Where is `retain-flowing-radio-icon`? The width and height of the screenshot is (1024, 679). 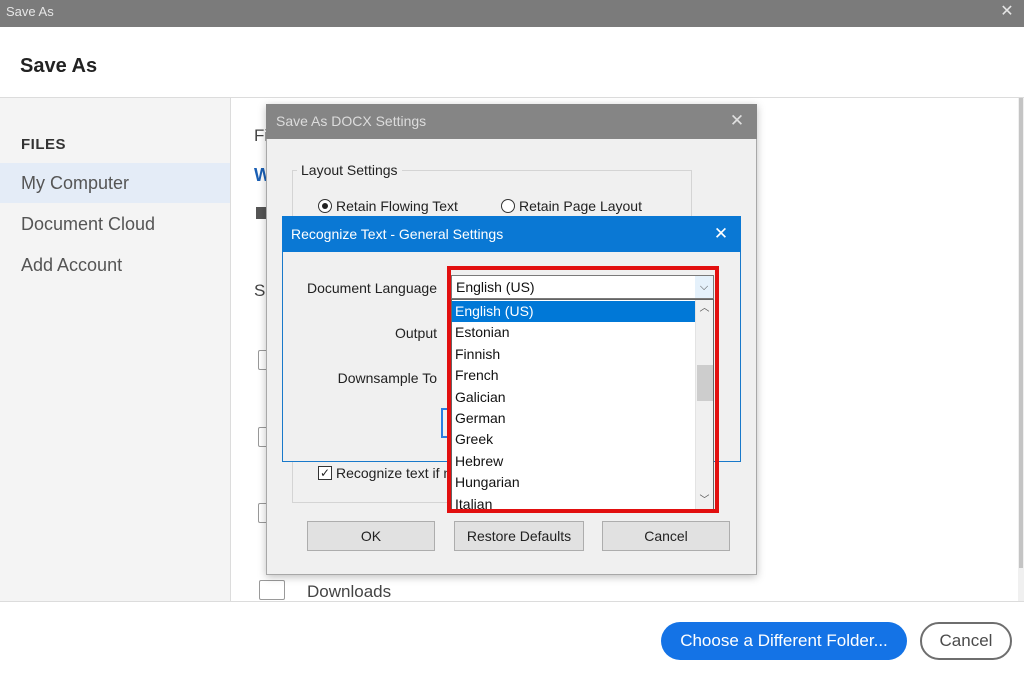 retain-flowing-radio-icon is located at coordinates (325, 206).